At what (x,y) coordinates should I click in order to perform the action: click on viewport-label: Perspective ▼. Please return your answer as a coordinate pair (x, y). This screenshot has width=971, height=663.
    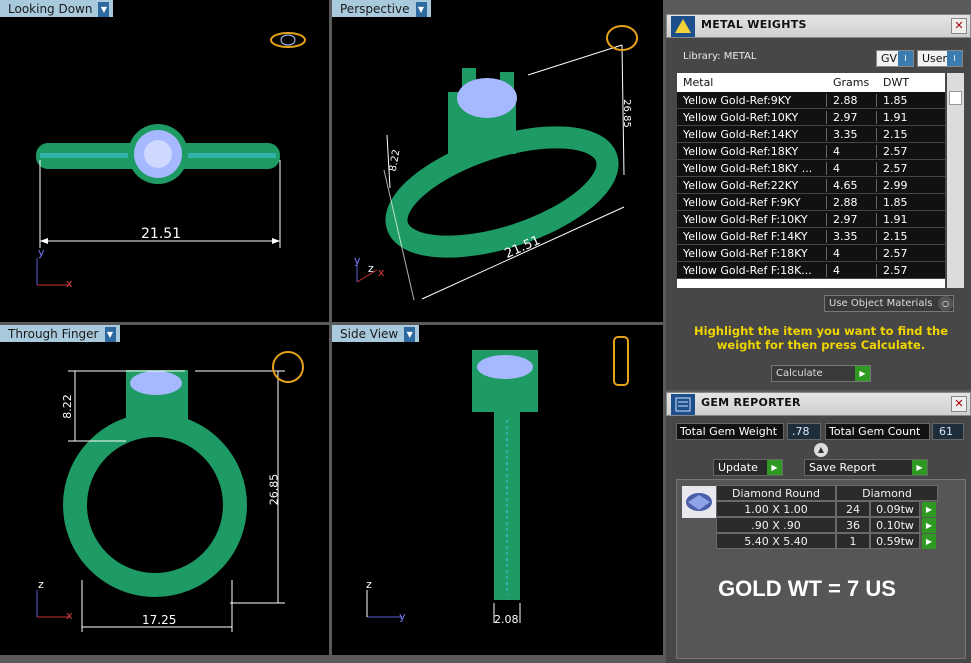
    Looking at the image, I should click on (381, 8).